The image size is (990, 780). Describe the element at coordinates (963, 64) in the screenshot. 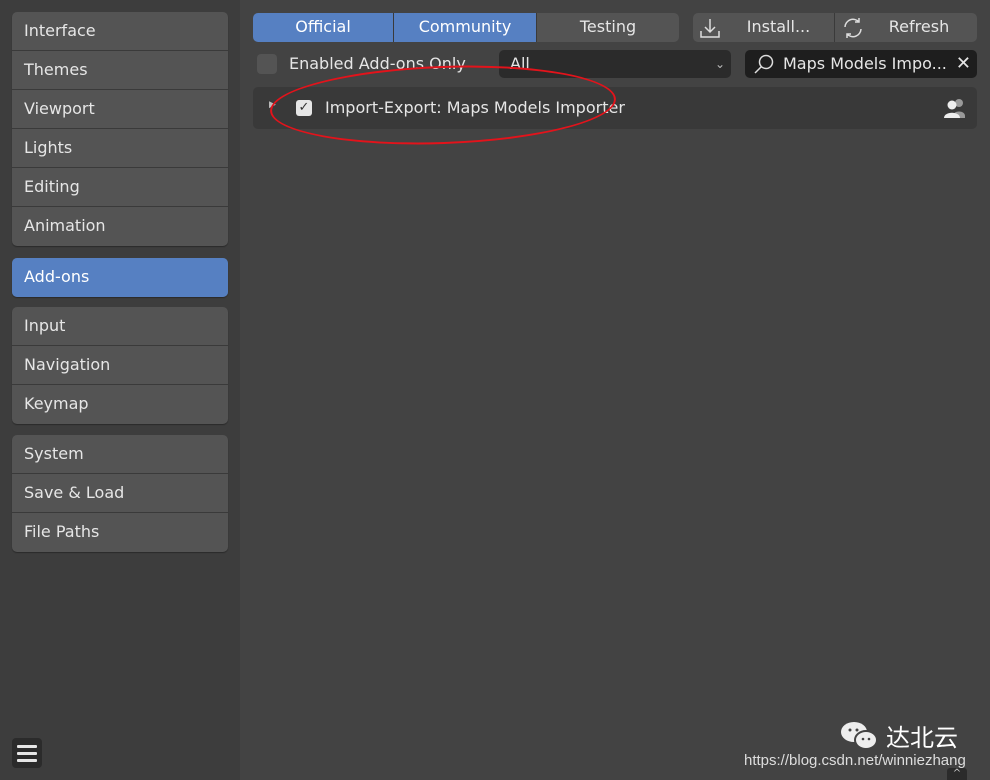

I see `clear-search-icon: ✕` at that location.